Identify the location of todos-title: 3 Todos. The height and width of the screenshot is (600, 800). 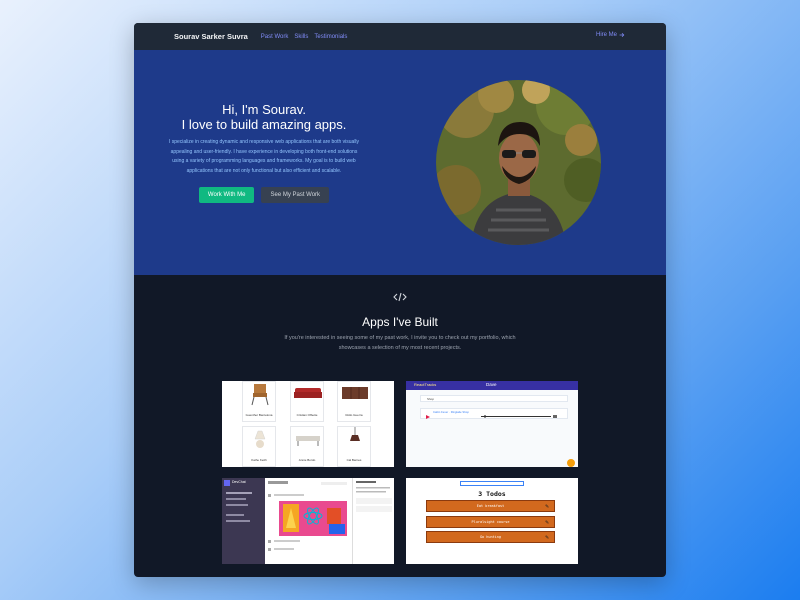
(492, 494).